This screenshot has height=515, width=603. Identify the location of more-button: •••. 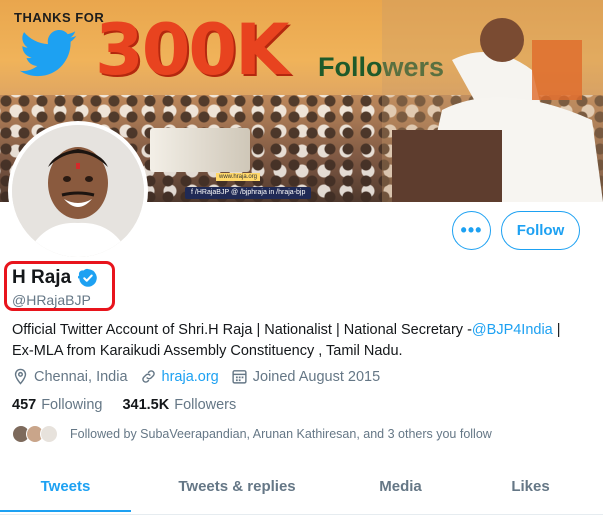
(471, 230).